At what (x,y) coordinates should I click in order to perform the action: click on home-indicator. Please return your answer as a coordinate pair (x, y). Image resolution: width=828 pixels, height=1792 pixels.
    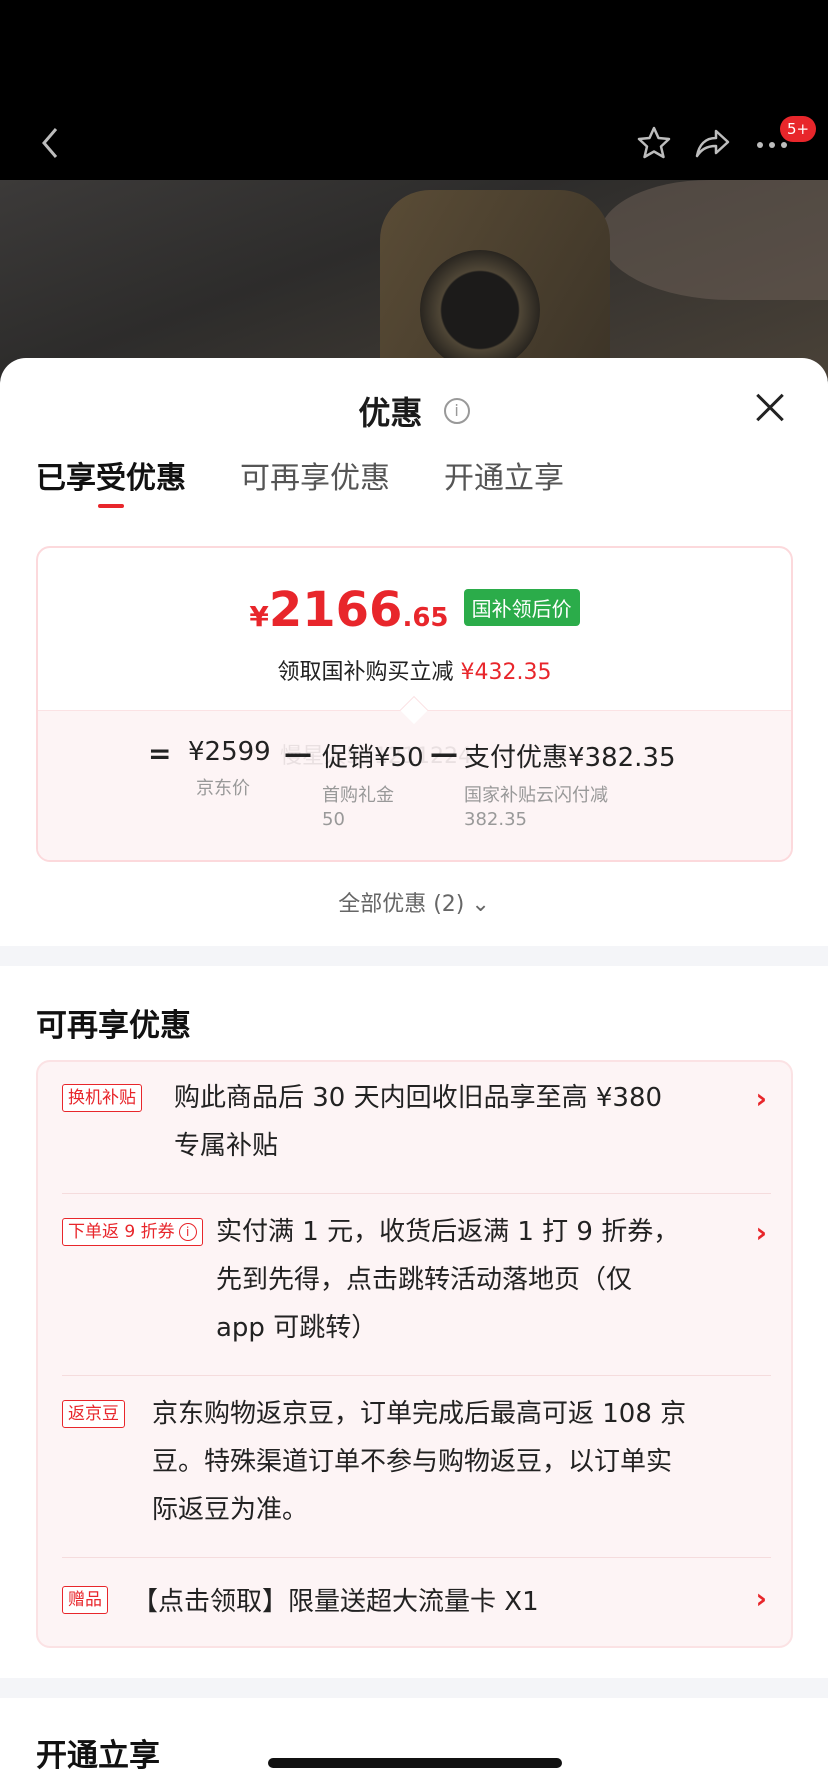
    Looking at the image, I should click on (415, 1763).